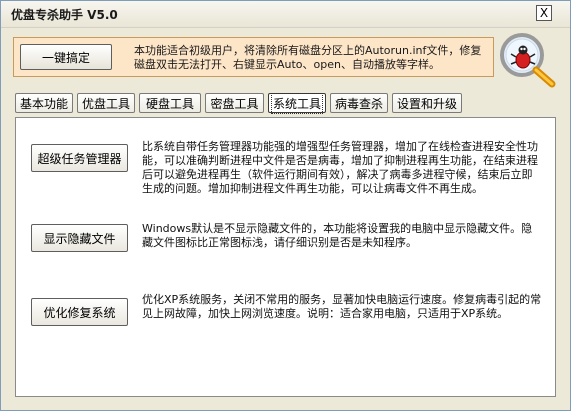 The height and width of the screenshot is (411, 571). Describe the element at coordinates (544, 13) in the screenshot. I see `close-button: X` at that location.